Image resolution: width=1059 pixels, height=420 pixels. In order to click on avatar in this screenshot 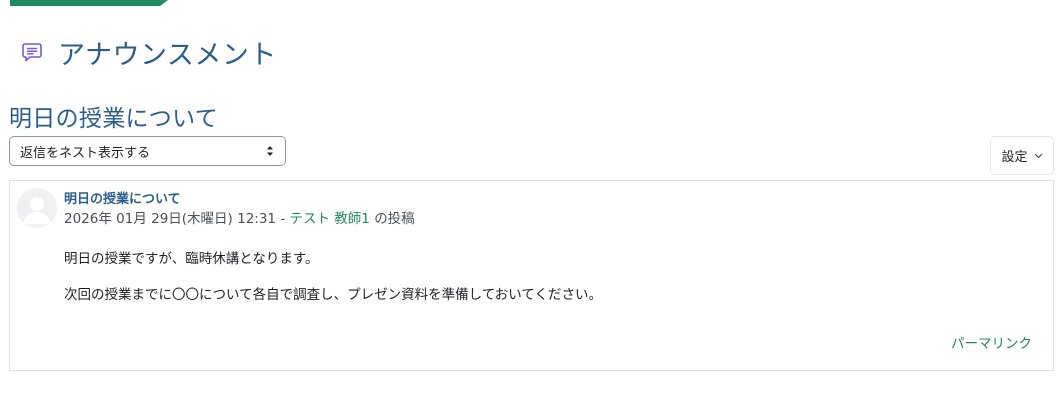, I will do `click(37, 208)`.